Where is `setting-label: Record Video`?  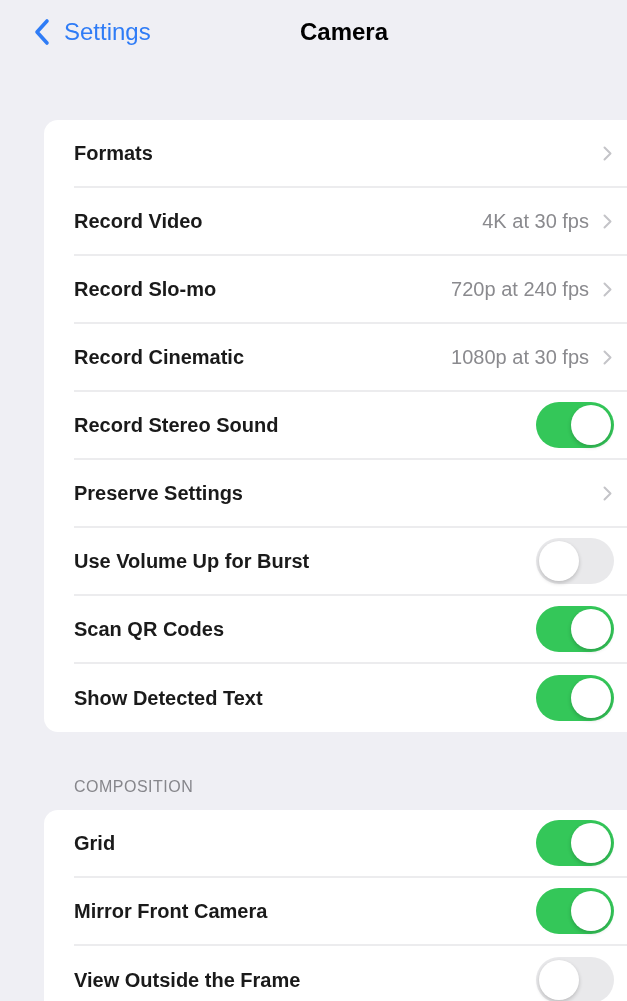 setting-label: Record Video is located at coordinates (278, 221).